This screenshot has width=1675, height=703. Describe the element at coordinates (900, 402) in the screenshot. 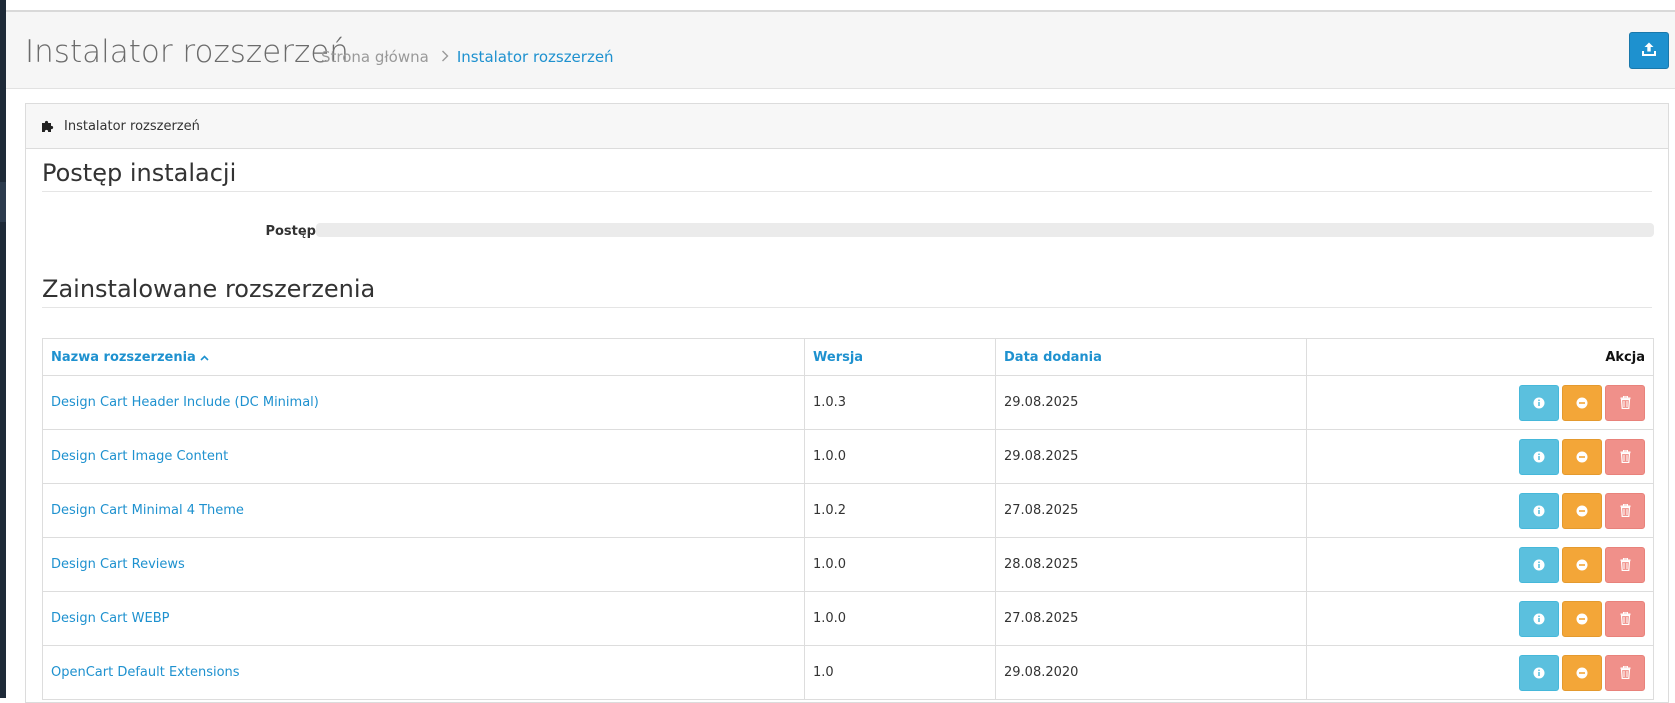

I see `extension-version-cell: 1.0.3` at that location.